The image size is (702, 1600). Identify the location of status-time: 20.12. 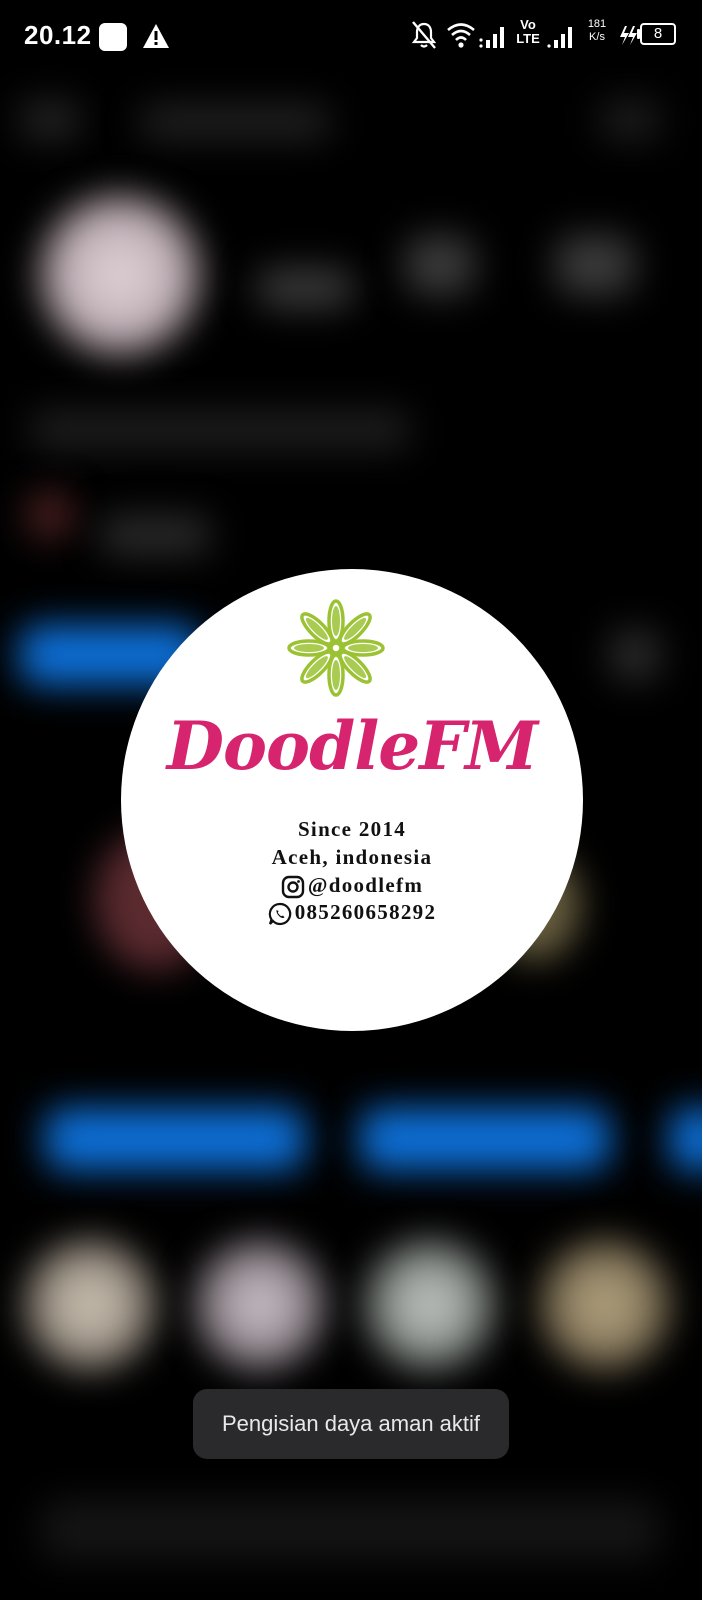
(58, 35).